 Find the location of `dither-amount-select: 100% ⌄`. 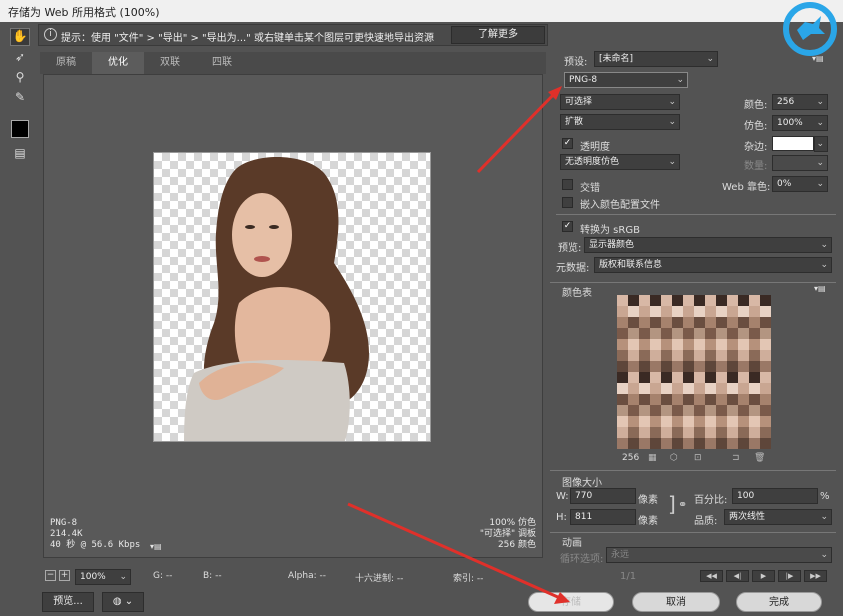

dither-amount-select: 100% ⌄ is located at coordinates (800, 123).